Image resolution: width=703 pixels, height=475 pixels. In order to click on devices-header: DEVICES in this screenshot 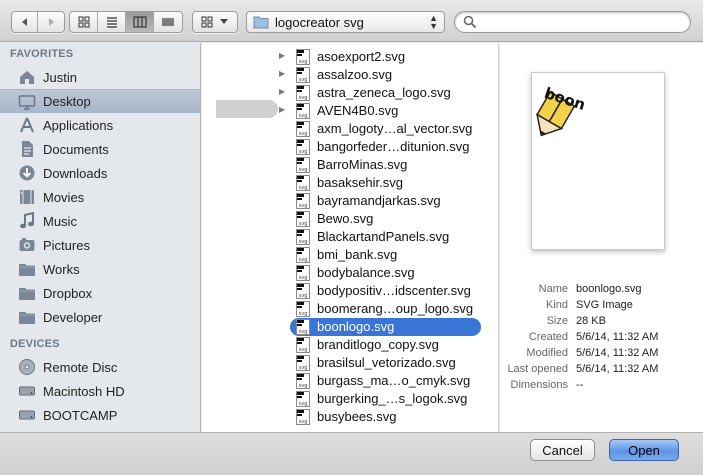, I will do `click(35, 344)`.